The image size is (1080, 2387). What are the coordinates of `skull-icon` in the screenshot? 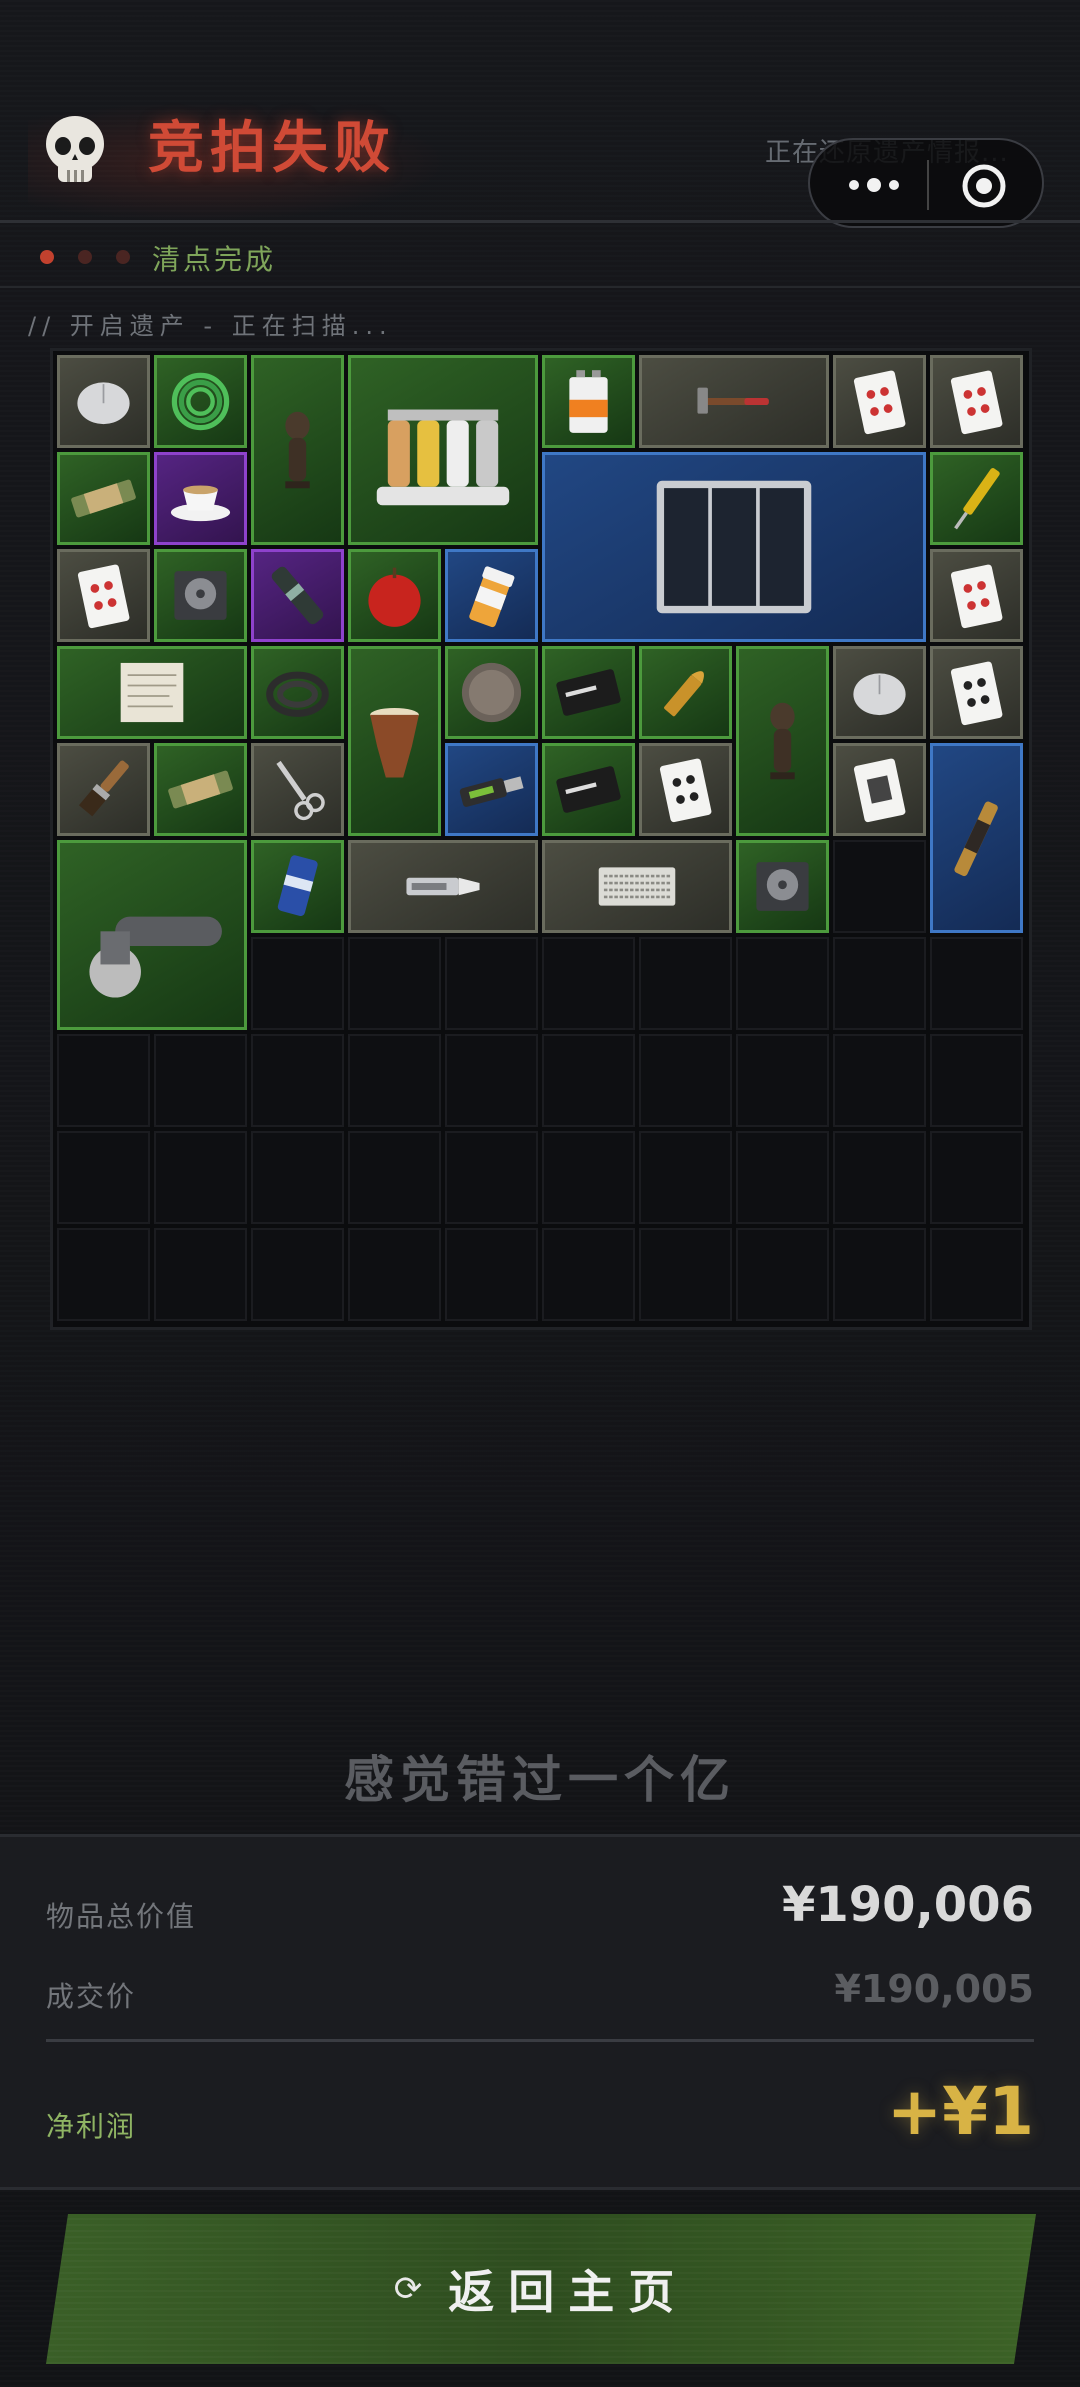 It's located at (75, 151).